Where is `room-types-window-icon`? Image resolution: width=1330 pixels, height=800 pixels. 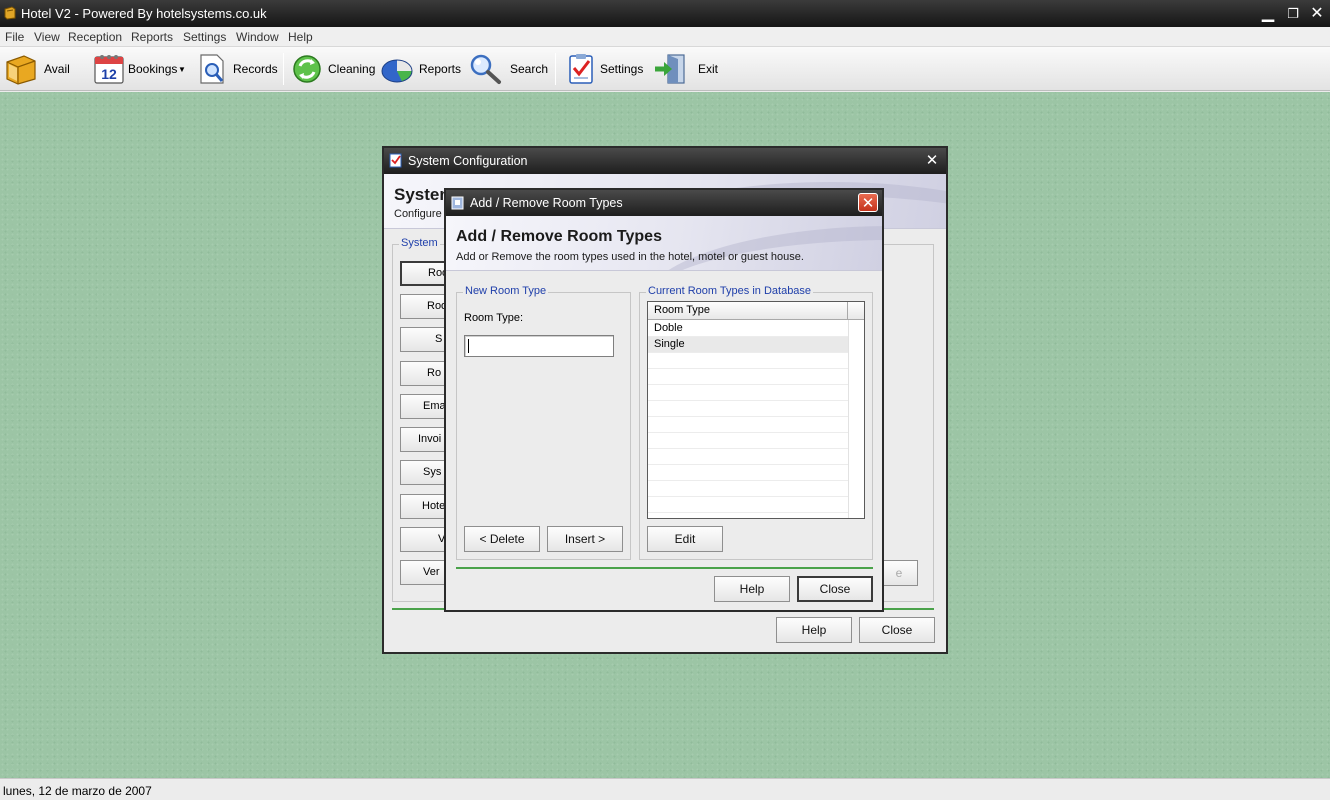 room-types-window-icon is located at coordinates (457, 203).